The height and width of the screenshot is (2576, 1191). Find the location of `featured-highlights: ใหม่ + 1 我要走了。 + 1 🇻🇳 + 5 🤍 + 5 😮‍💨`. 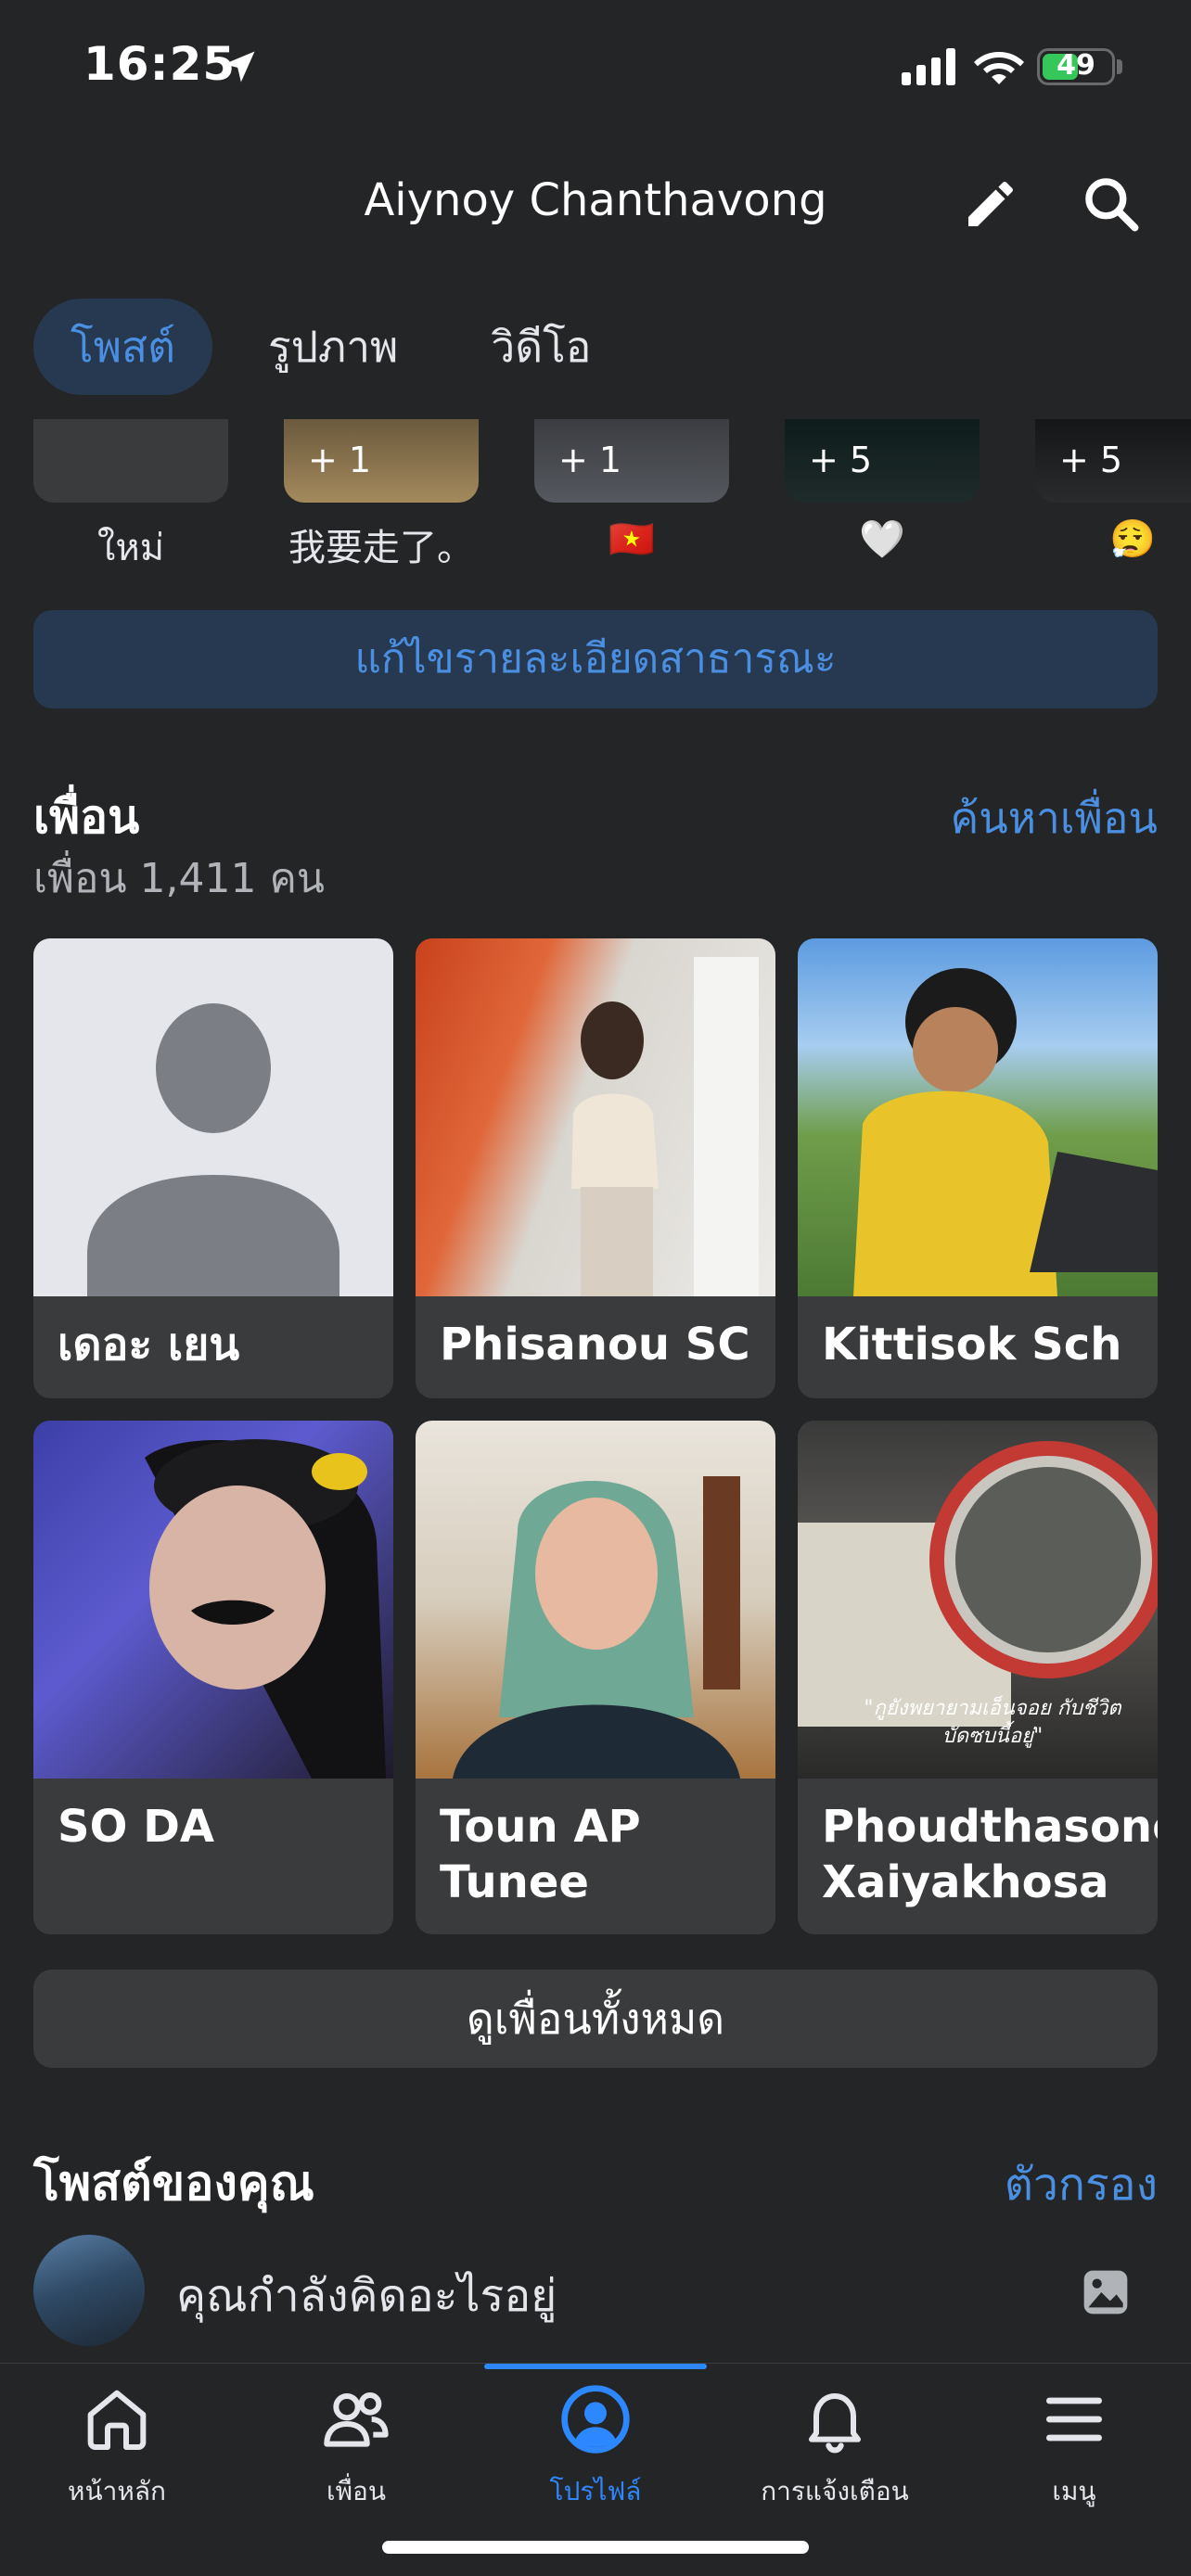

featured-highlights: ใหม่ + 1 我要走了。 + 1 🇻🇳 + 5 🤍 + 5 😮‍💨 is located at coordinates (612, 493).